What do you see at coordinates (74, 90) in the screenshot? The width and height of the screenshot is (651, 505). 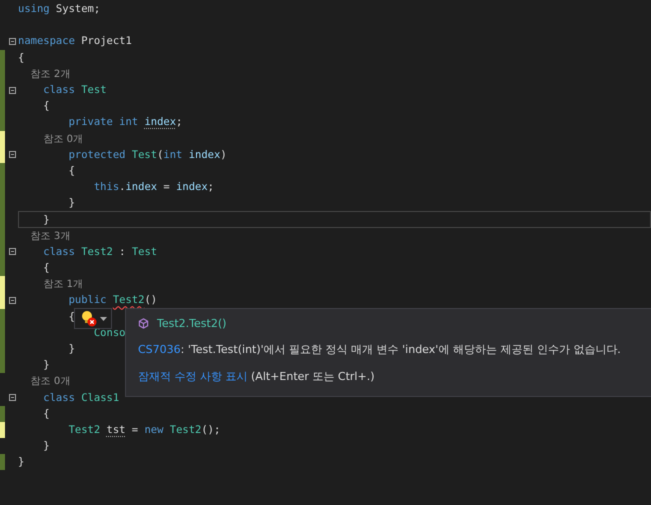 I see `code-line: class Test` at bounding box center [74, 90].